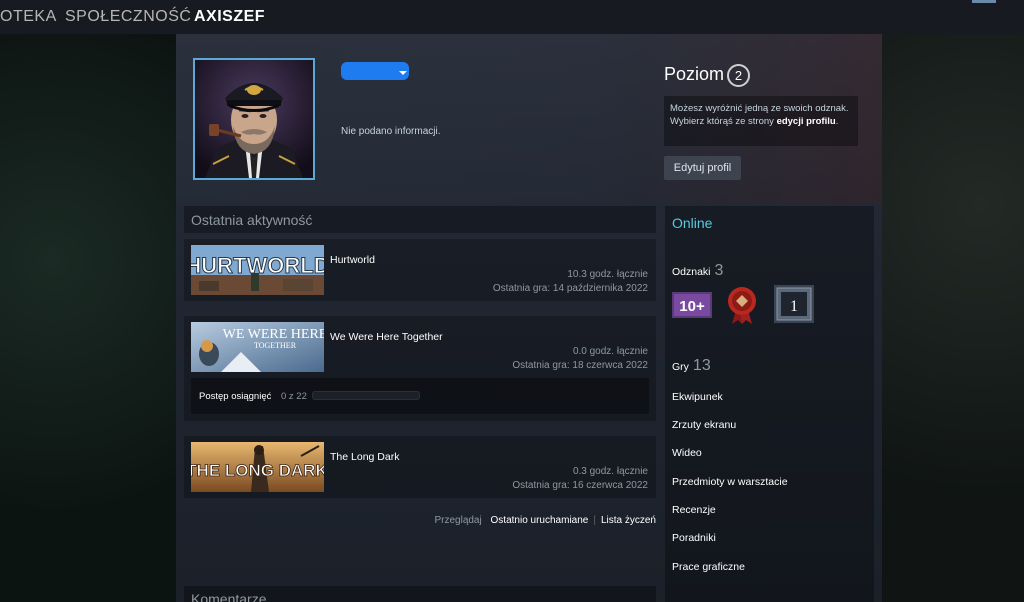 This screenshot has width=1024, height=602. Describe the element at coordinates (953, 318) in the screenshot. I see `right-background` at that location.